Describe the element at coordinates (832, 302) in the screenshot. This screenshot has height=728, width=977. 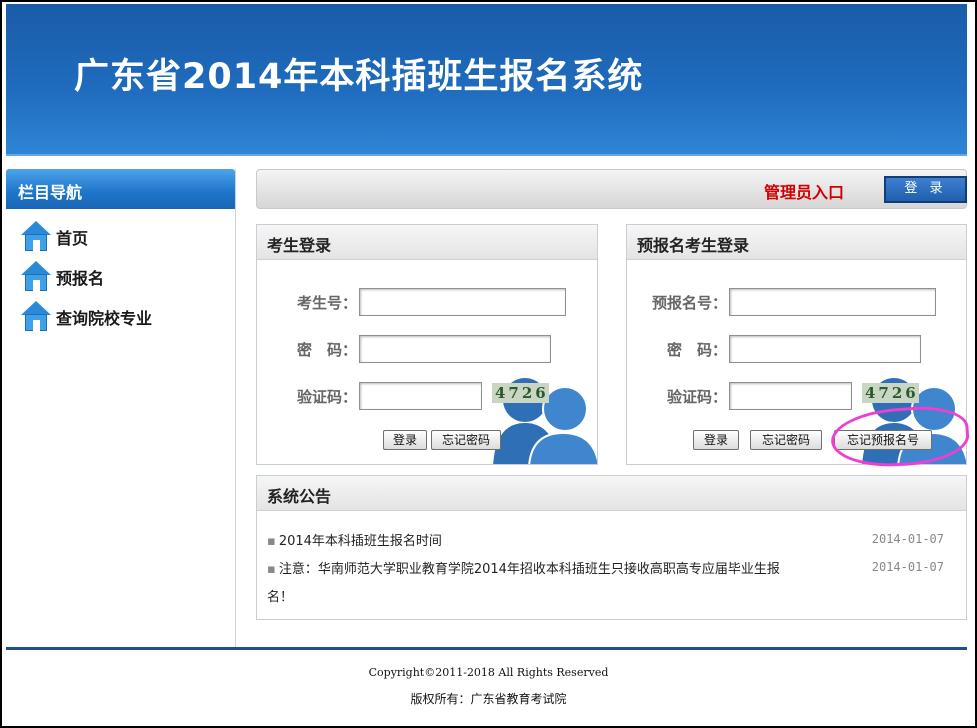
I see `prereg-id-input` at that location.